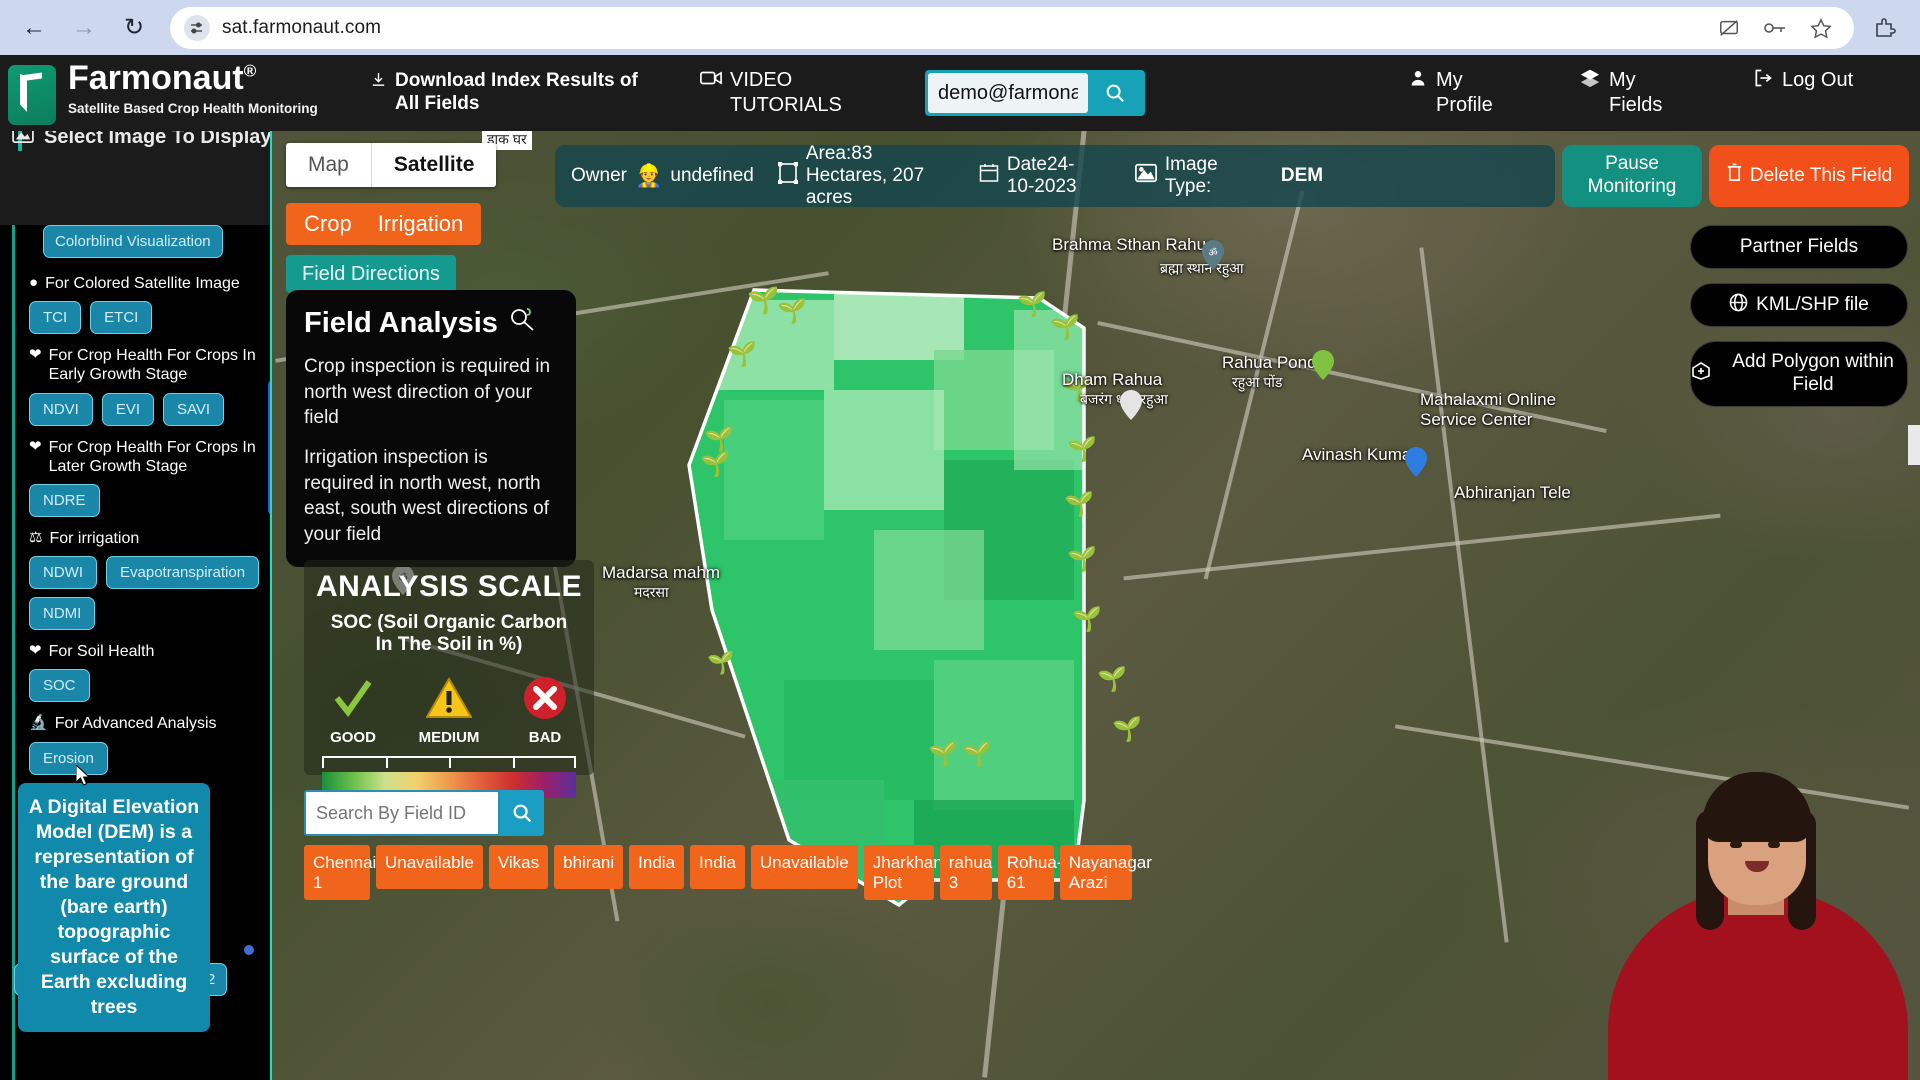 The width and height of the screenshot is (1920, 1080). Describe the element at coordinates (599, 176) in the screenshot. I see `owner-label: Owner` at that location.